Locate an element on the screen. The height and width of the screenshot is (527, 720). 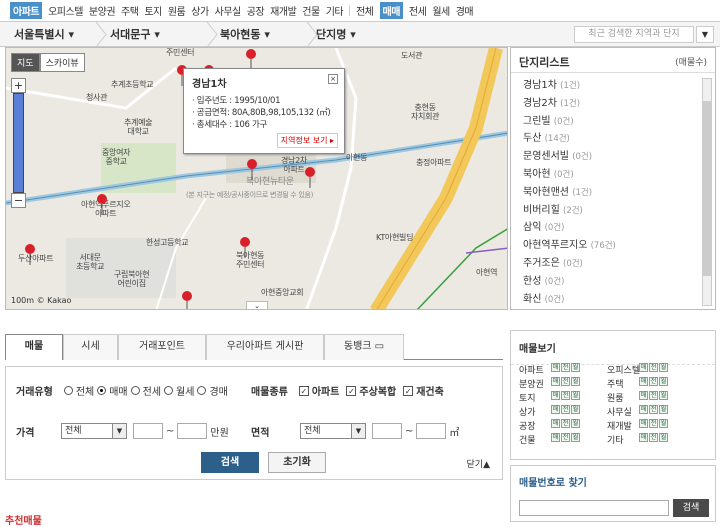
tab-deal-point: 거래포인트 is located at coordinates (162, 347).